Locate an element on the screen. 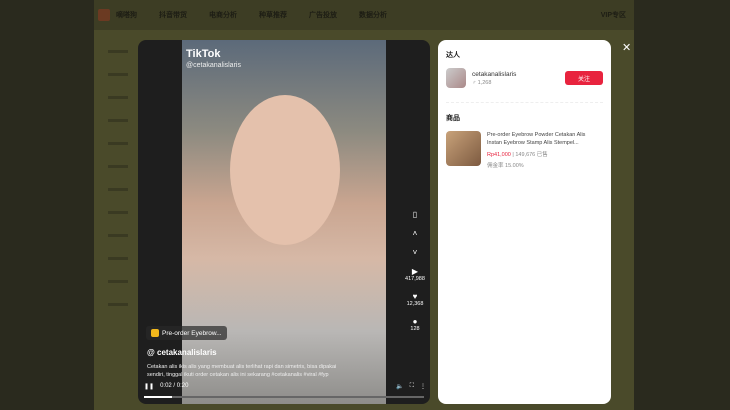 Image resolution: width=730 pixels, height=410 pixels. heart-icon: ♥ is located at coordinates (415, 296).